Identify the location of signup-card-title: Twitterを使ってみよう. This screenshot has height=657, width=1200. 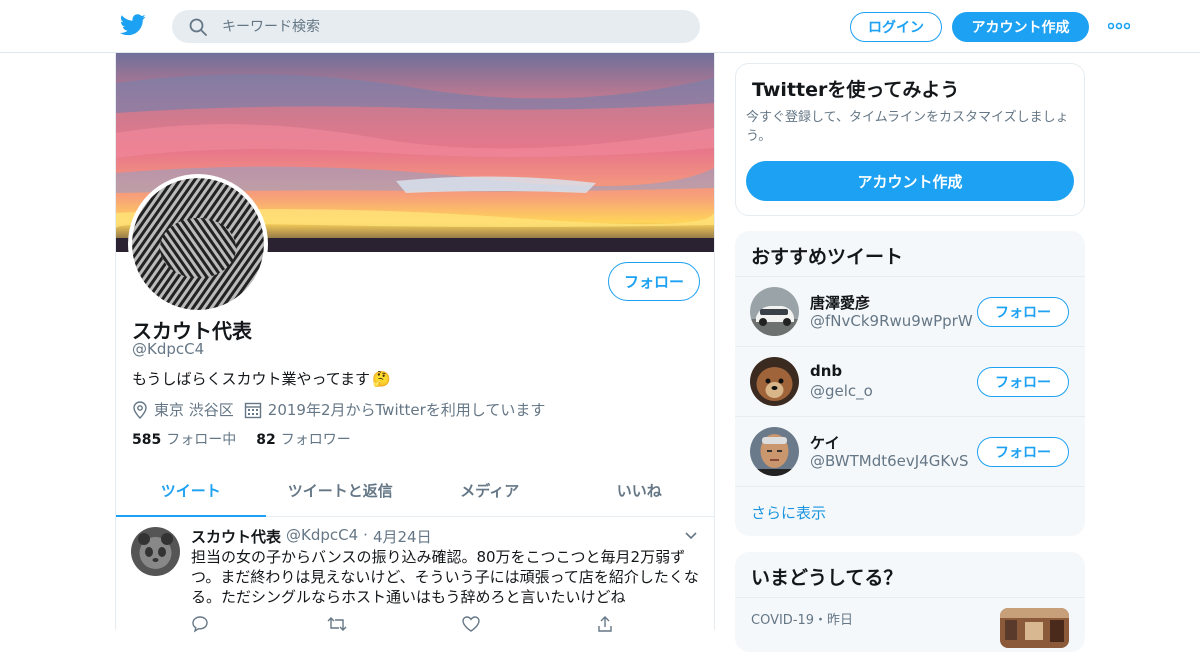
(856, 90).